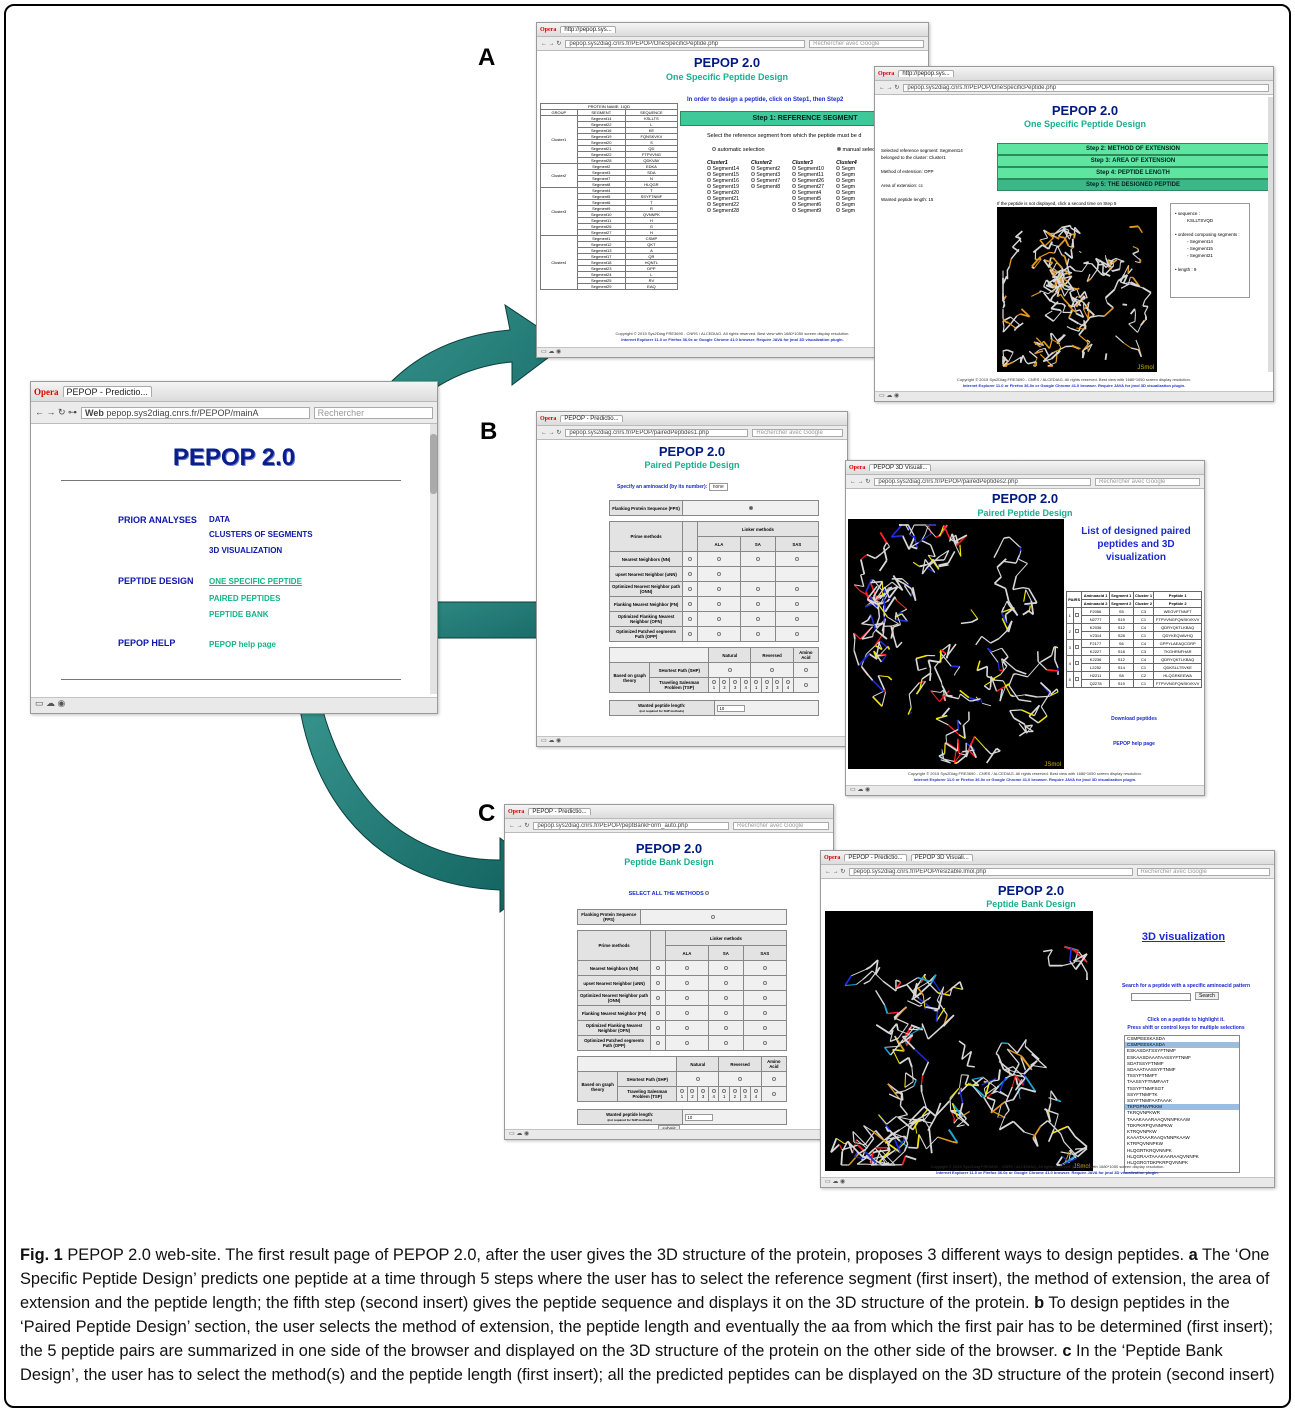 This screenshot has height=1412, width=1295. Describe the element at coordinates (56, 412) in the screenshot. I see `nav-icons: ← → ↻ ⊶` at that location.